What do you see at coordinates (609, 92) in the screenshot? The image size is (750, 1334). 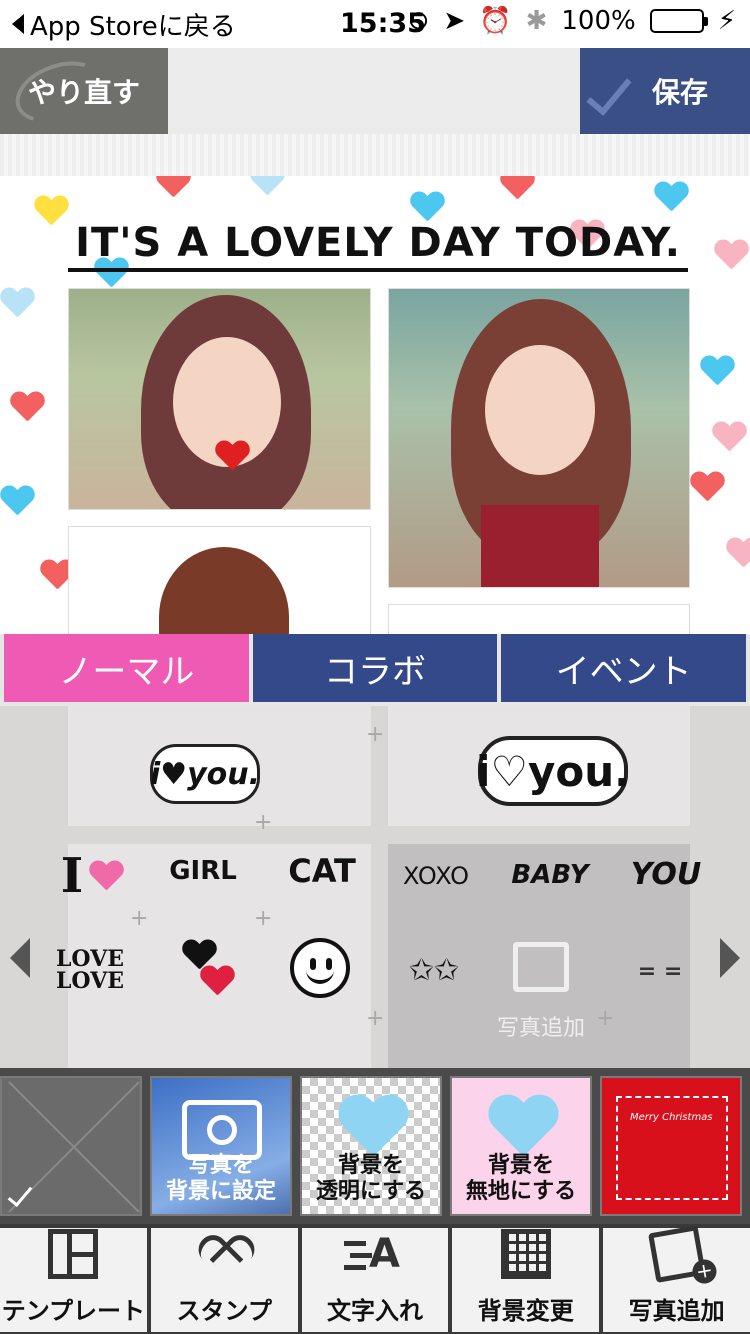 I see `checkmark-icon` at bounding box center [609, 92].